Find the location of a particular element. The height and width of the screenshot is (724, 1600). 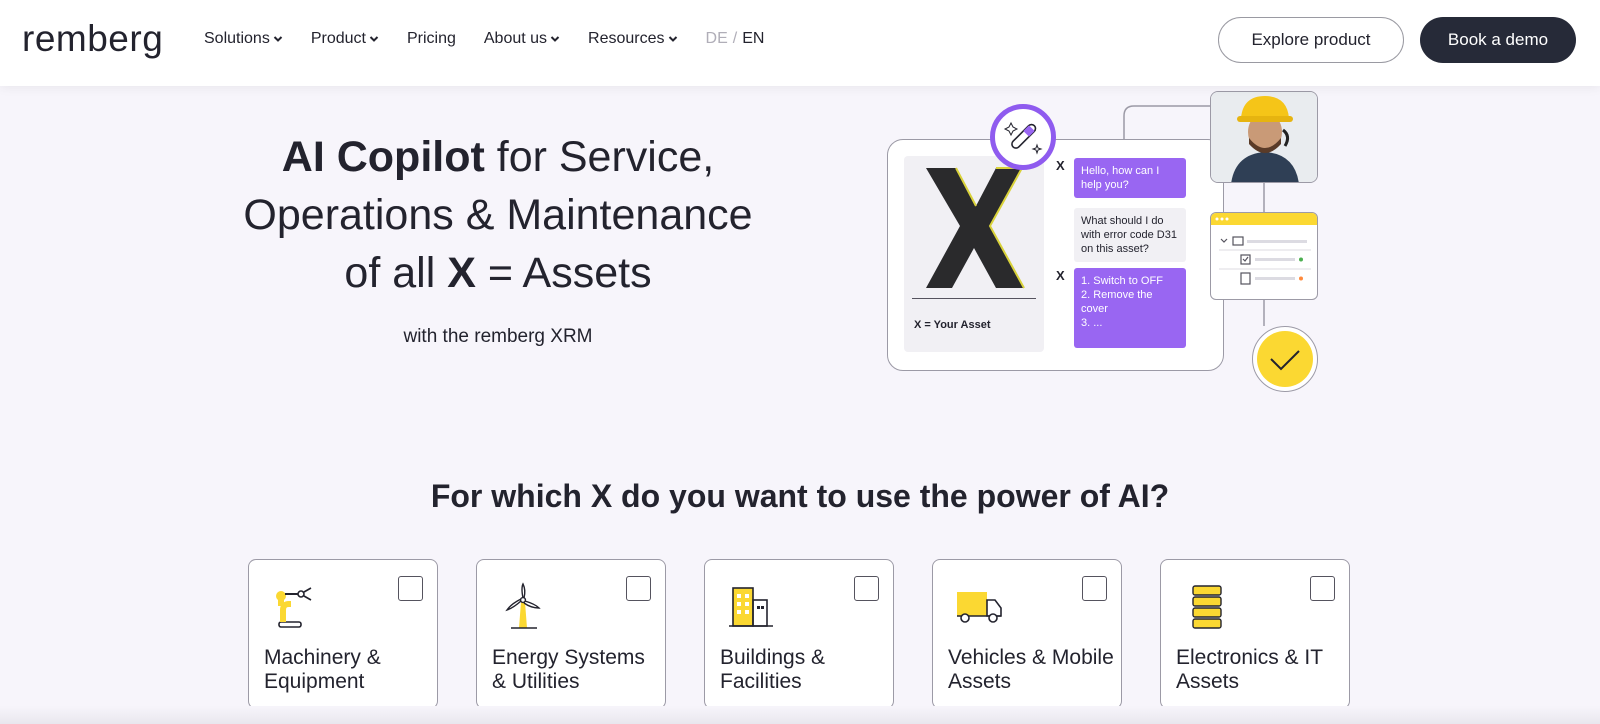

nav-item-label: Pricing is located at coordinates (431, 38).